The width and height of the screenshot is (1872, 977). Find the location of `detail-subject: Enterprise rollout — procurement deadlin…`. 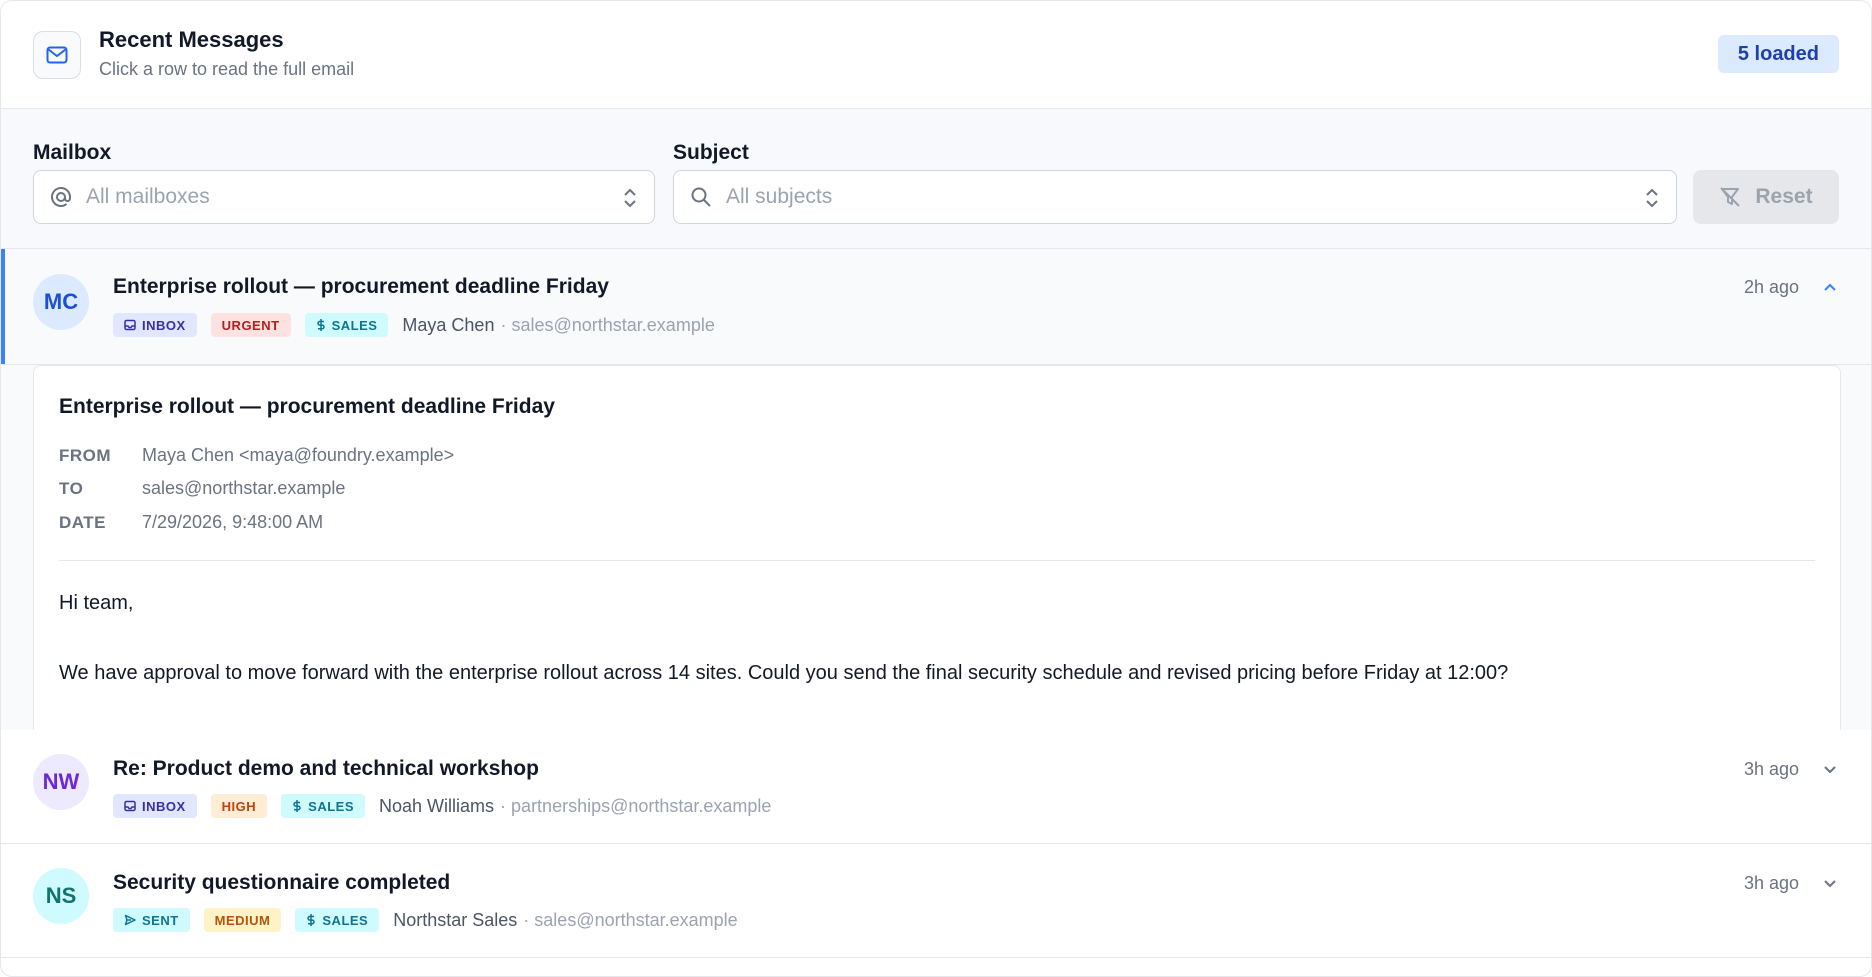

detail-subject: Enterprise rollout — procurement deadlin… is located at coordinates (307, 406).